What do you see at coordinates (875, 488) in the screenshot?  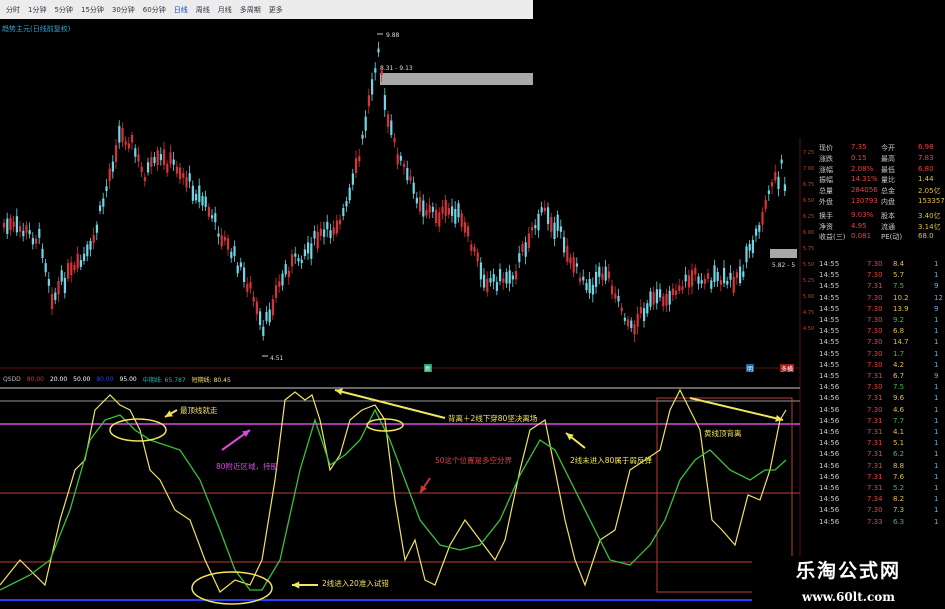 I see `trade-cell: 7.31` at bounding box center [875, 488].